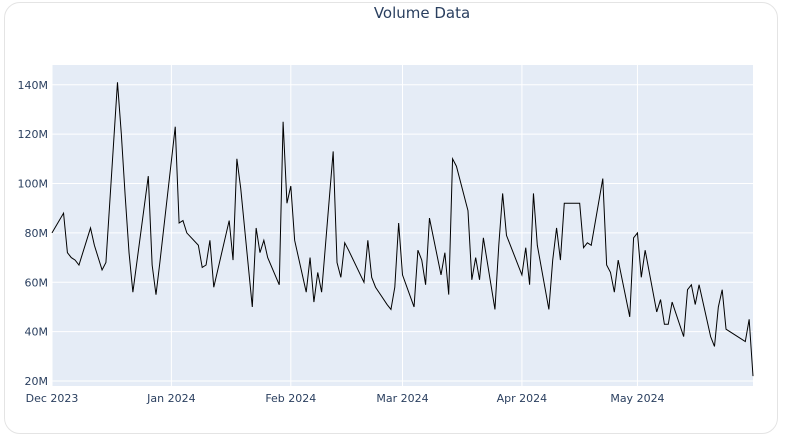  I want to click on y-tick-label: 40M, so click(37, 332).